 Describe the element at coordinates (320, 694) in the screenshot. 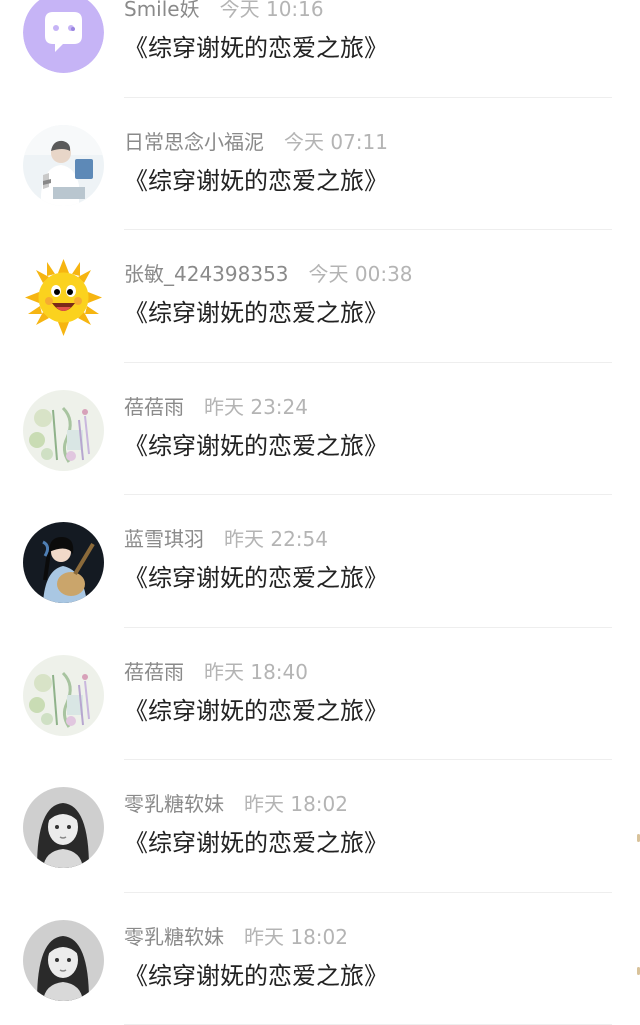

I see `comment-item: 蓓蓓雨 昨天 18:40 《综穿谢妩的恋爱之旅》` at that location.